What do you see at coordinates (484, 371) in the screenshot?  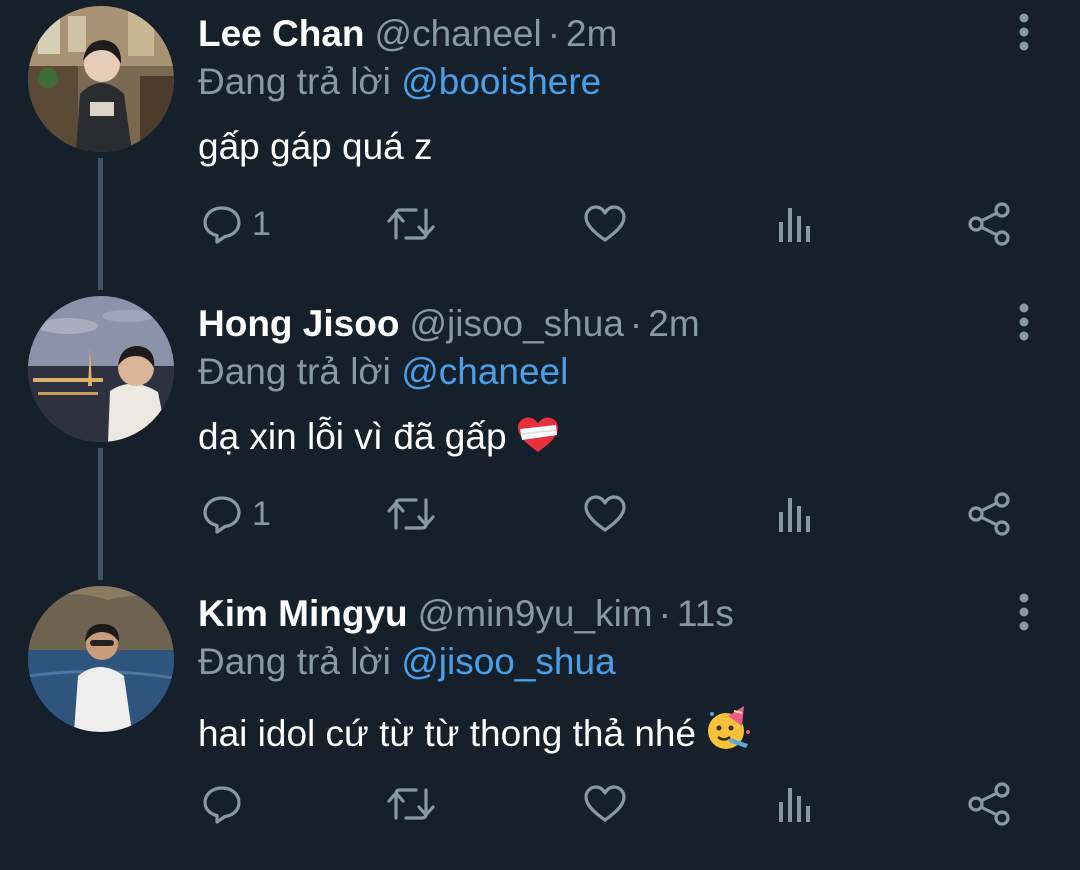 I see `mention-link: @chaneel` at bounding box center [484, 371].